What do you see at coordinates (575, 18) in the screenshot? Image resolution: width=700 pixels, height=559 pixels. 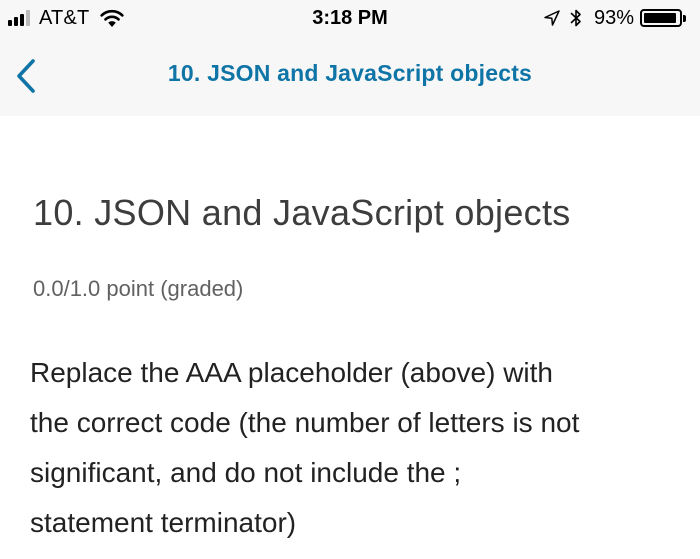 I see `bluetooth-icon` at bounding box center [575, 18].